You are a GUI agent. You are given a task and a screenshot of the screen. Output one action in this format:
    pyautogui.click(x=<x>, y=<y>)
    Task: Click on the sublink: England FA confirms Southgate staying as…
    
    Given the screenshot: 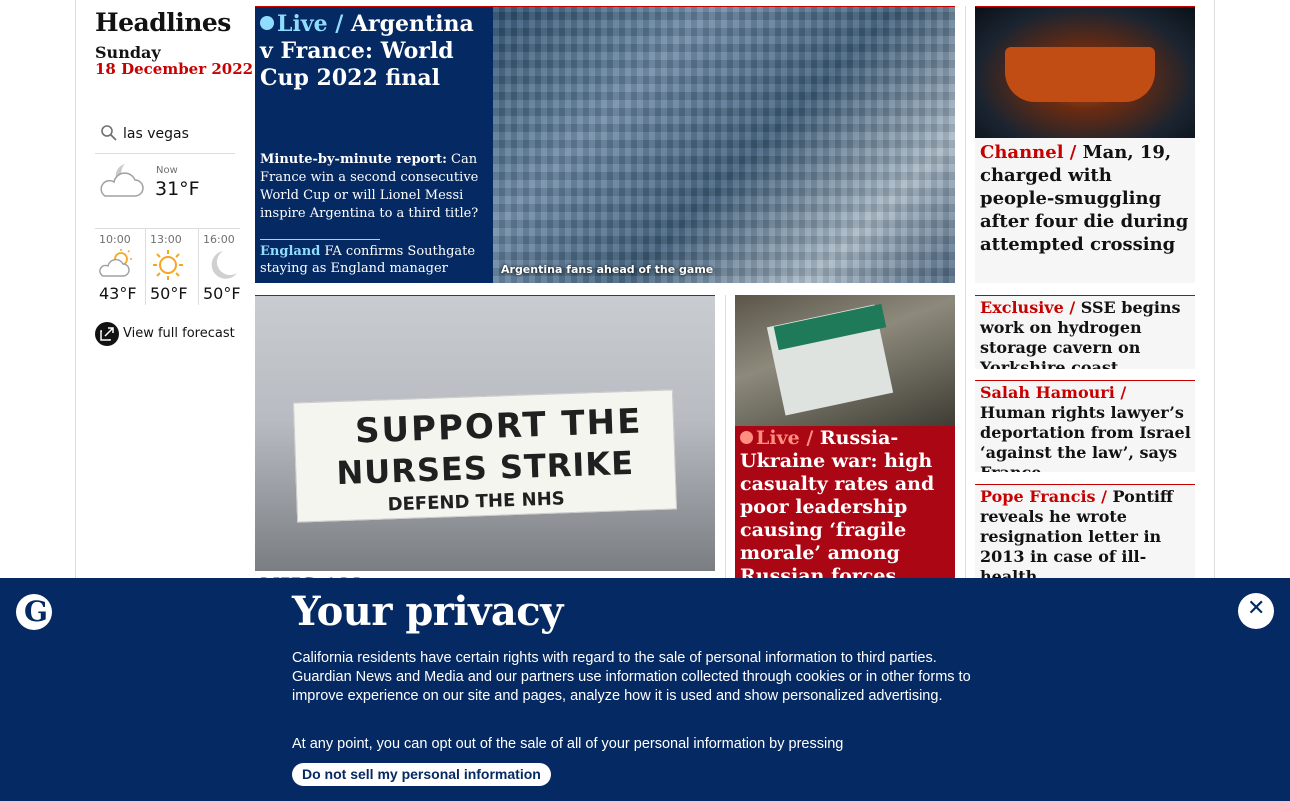 What is the action you would take?
    pyautogui.click(x=374, y=260)
    